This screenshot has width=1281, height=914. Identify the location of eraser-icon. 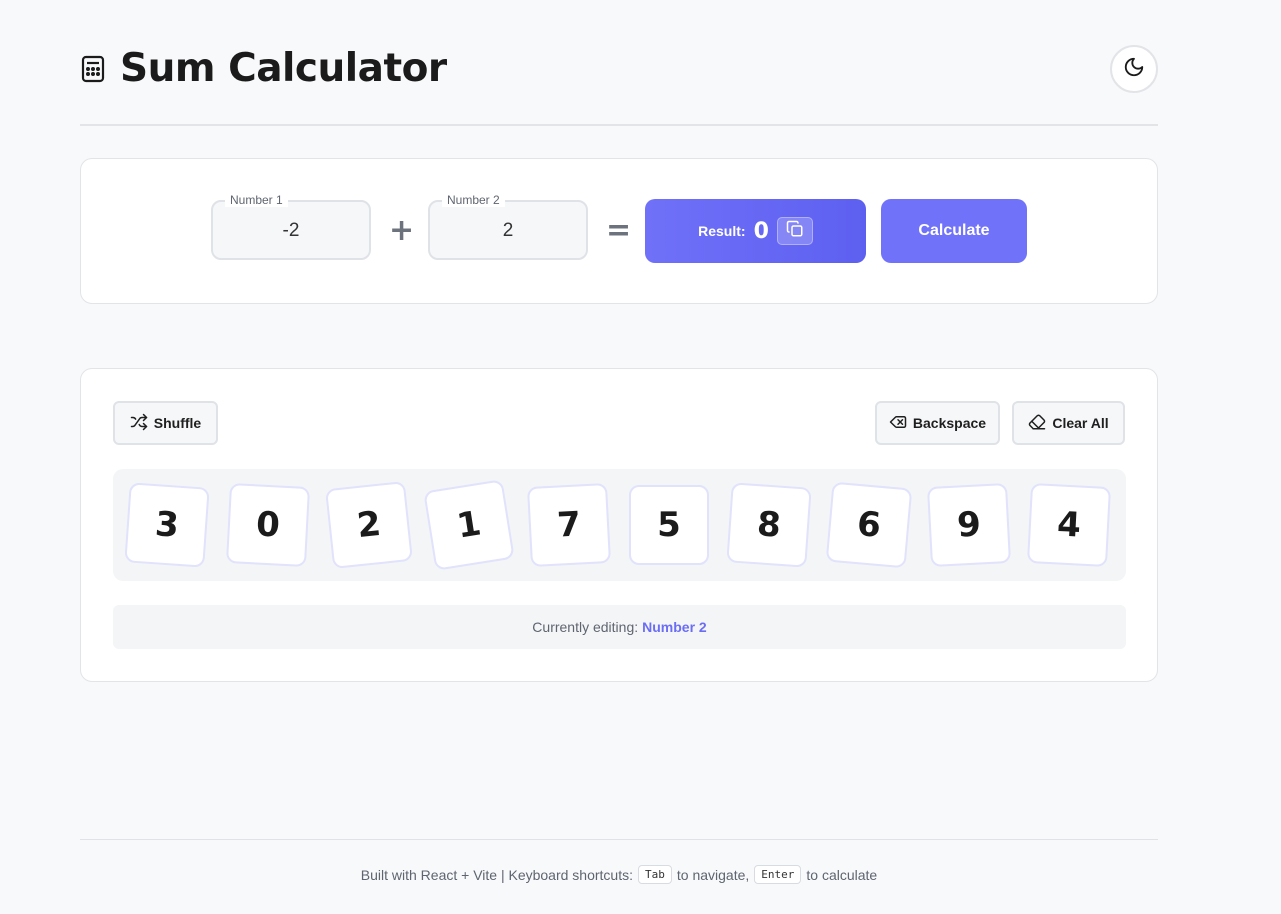
(1037, 423).